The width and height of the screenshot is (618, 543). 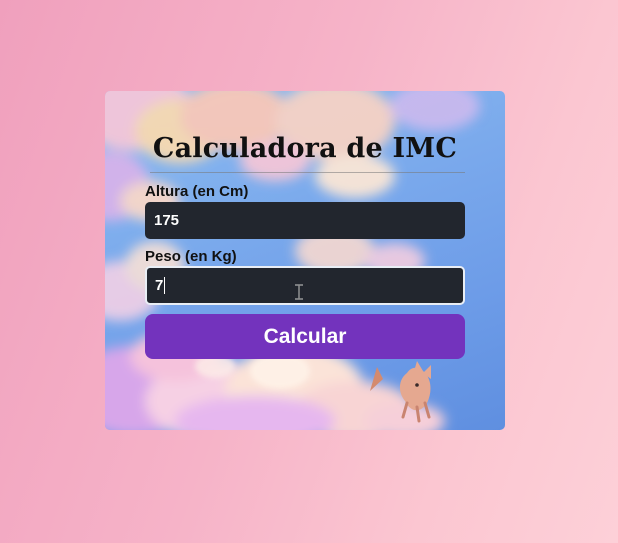 What do you see at coordinates (307, 172) in the screenshot?
I see `title-divider` at bounding box center [307, 172].